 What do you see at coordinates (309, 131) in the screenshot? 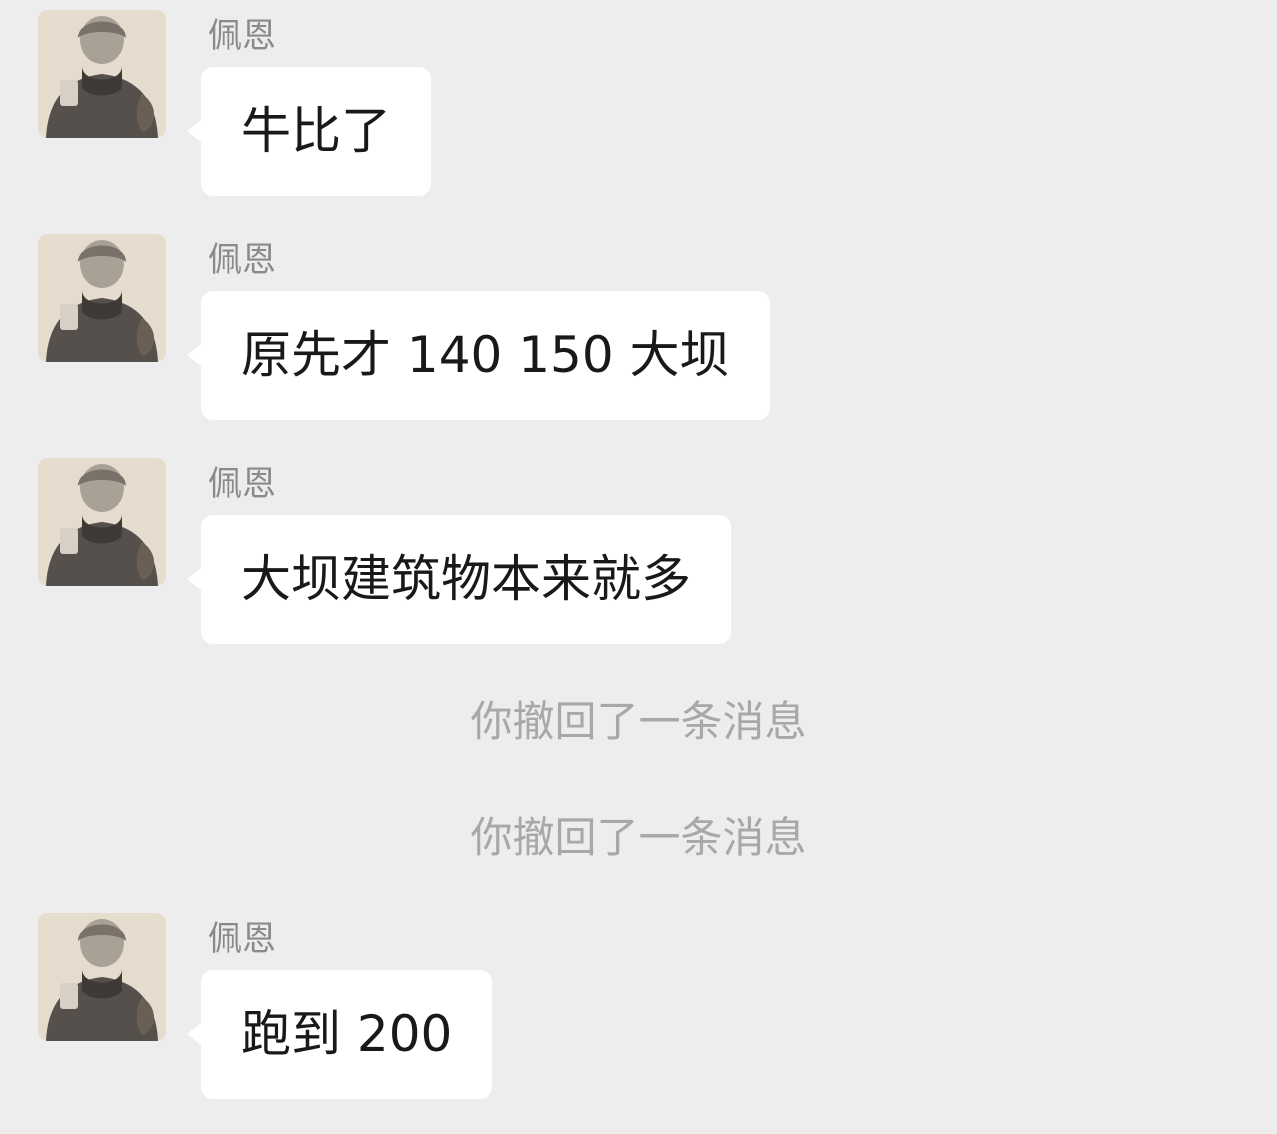
I see `message-bubble: 牛比了` at bounding box center [309, 131].